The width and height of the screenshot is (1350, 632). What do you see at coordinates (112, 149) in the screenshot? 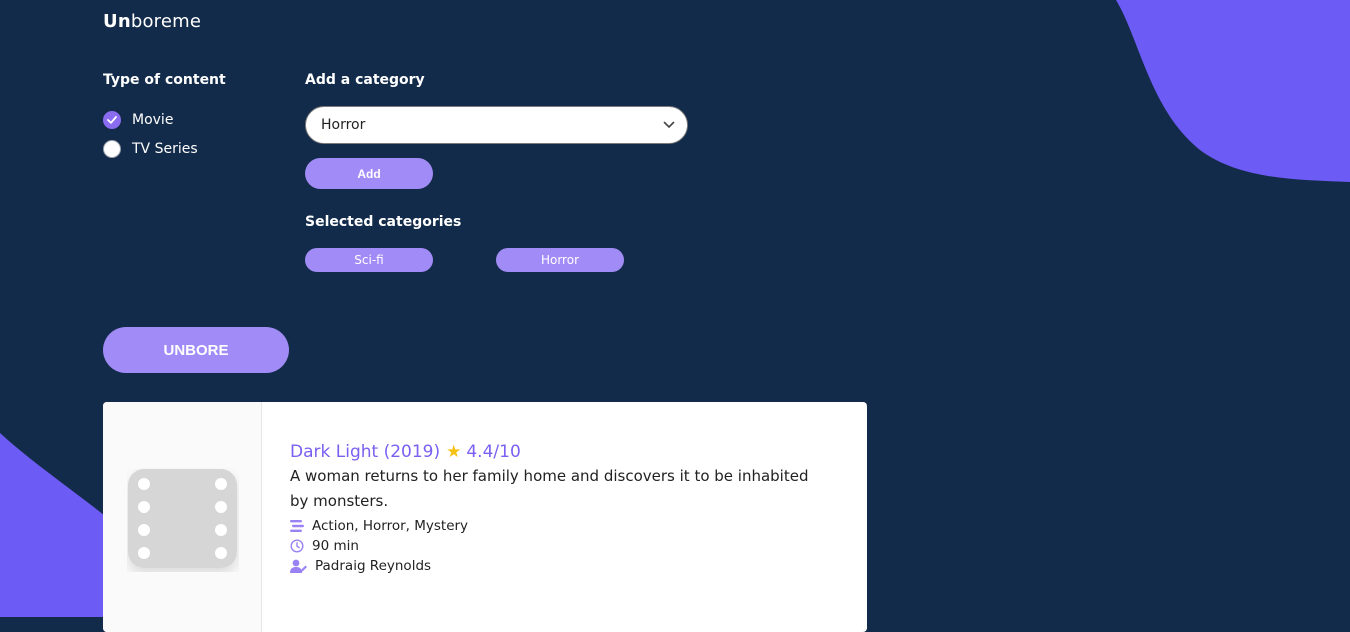
I see `radio-unchecked-icon` at bounding box center [112, 149].